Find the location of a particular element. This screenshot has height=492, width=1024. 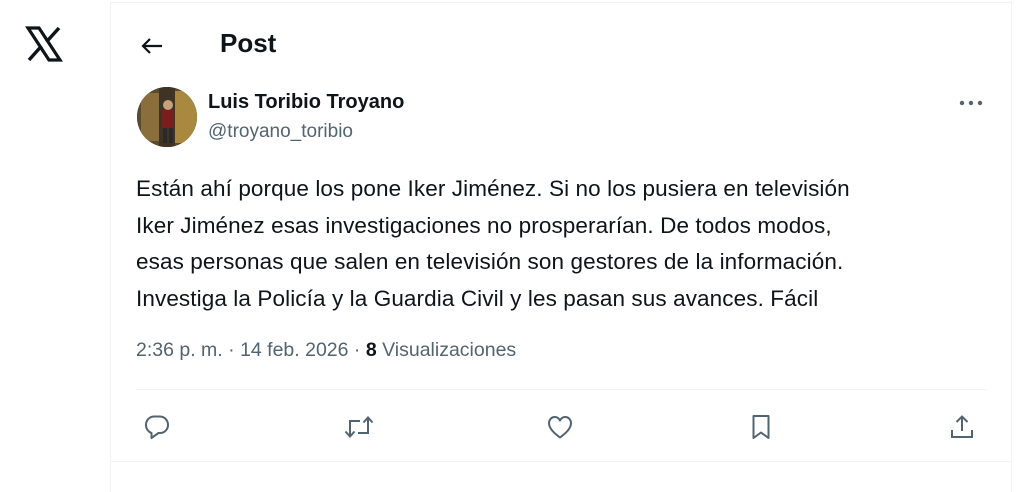

reply-button is located at coordinates (157, 427).